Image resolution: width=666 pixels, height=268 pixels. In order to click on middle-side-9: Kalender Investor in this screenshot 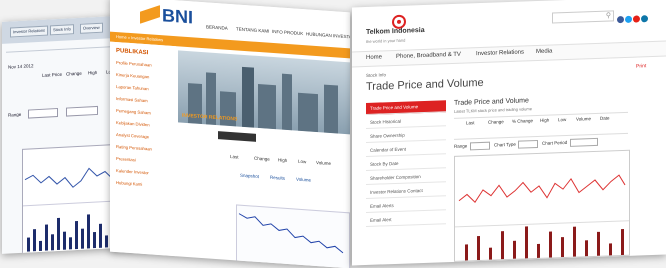, I will do `click(132, 171)`.